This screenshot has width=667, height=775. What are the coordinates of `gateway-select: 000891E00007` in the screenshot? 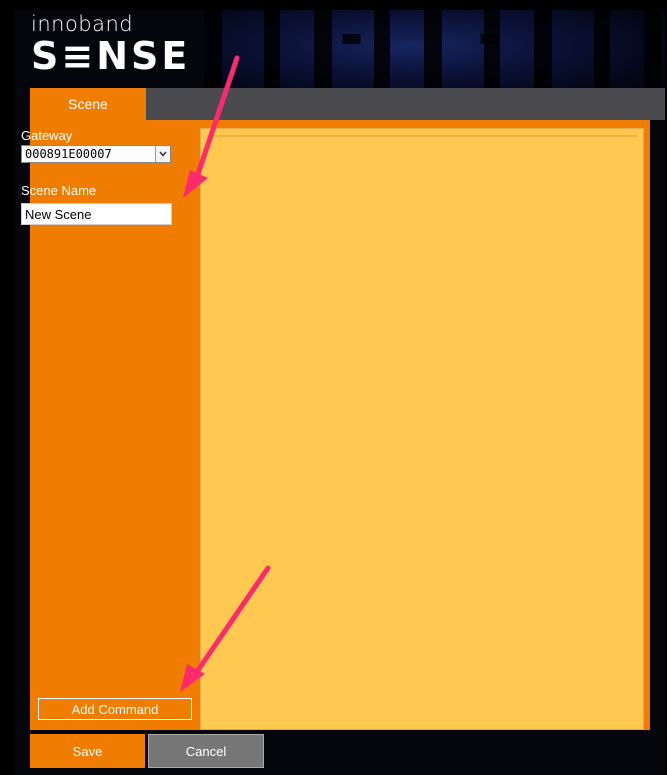 It's located at (96, 154).